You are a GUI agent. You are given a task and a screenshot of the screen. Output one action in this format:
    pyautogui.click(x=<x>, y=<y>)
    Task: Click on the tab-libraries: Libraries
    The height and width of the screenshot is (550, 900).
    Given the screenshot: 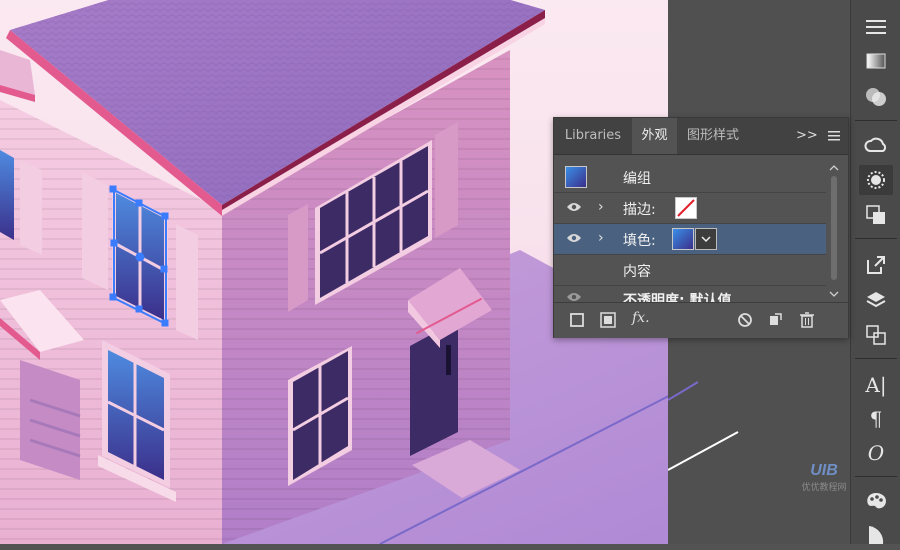 What is the action you would take?
    pyautogui.click(x=593, y=136)
    